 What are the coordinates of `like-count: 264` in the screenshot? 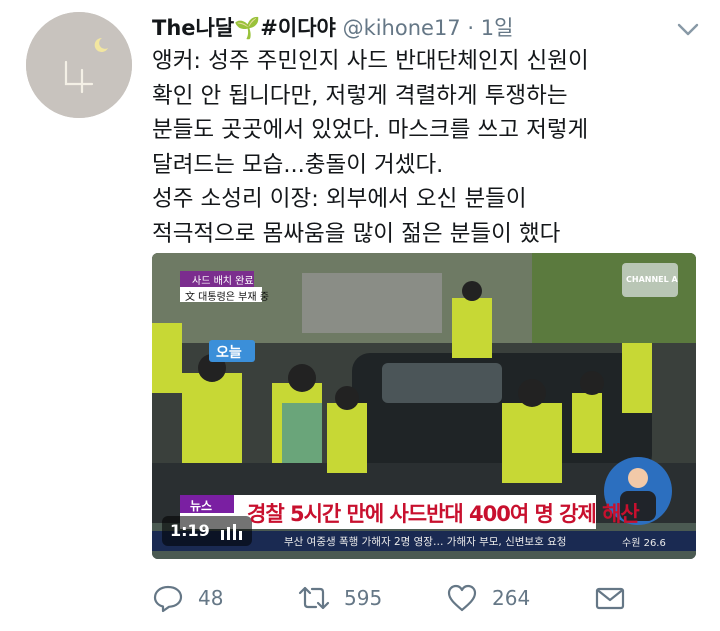 It's located at (511, 598).